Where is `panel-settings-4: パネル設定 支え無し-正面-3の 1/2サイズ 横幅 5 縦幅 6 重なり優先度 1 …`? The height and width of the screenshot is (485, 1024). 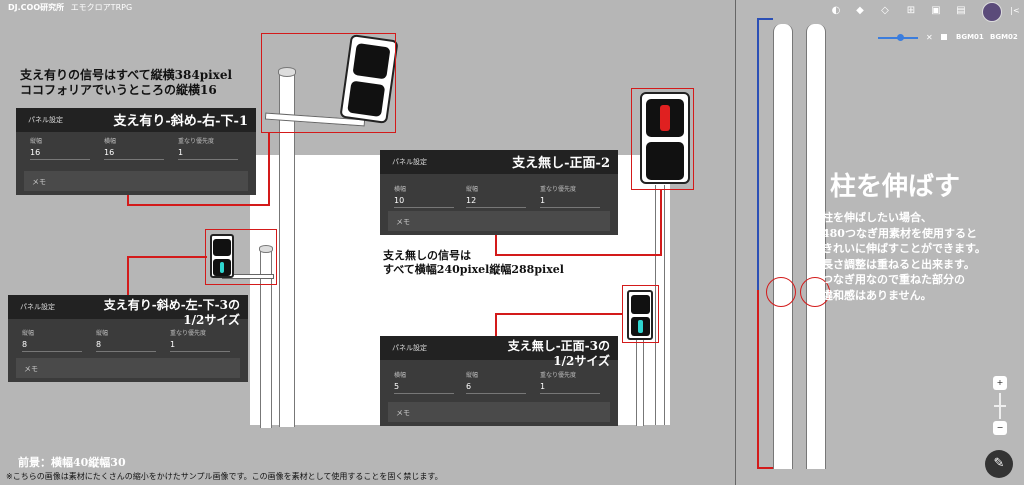 panel-settings-4: パネル設定 支え無し-正面-3の 1/2サイズ 横幅 5 縦幅 6 重なり優先度 1 … is located at coordinates (499, 381).